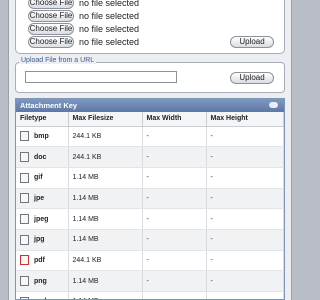 The width and height of the screenshot is (320, 300). What do you see at coordinates (58, 60) in the screenshot?
I see `url-upload-legend: Upload File from a URL` at bounding box center [58, 60].